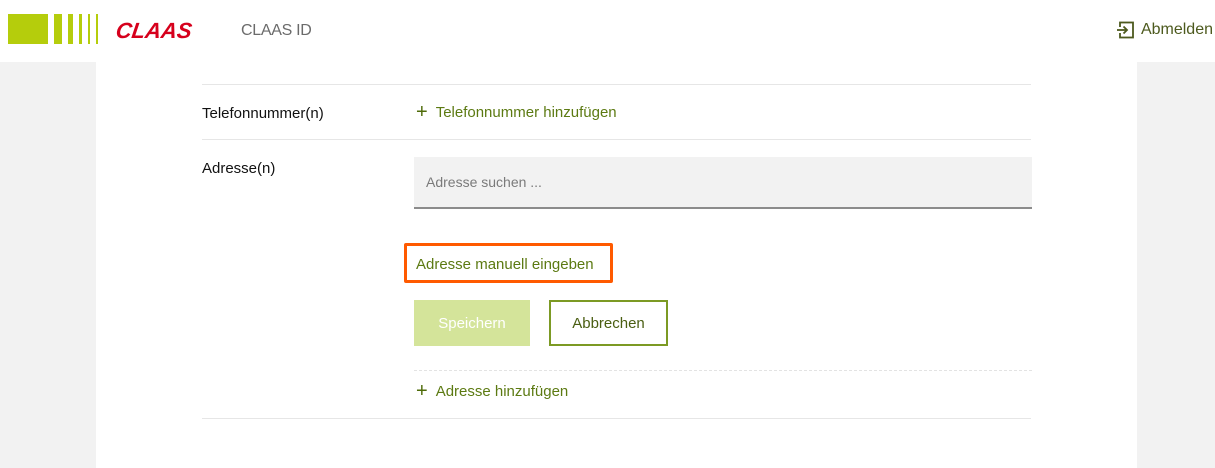 This screenshot has width=1215, height=468. What do you see at coordinates (263, 113) in the screenshot?
I see `phone-label: Telefonnummer(n)` at bounding box center [263, 113].